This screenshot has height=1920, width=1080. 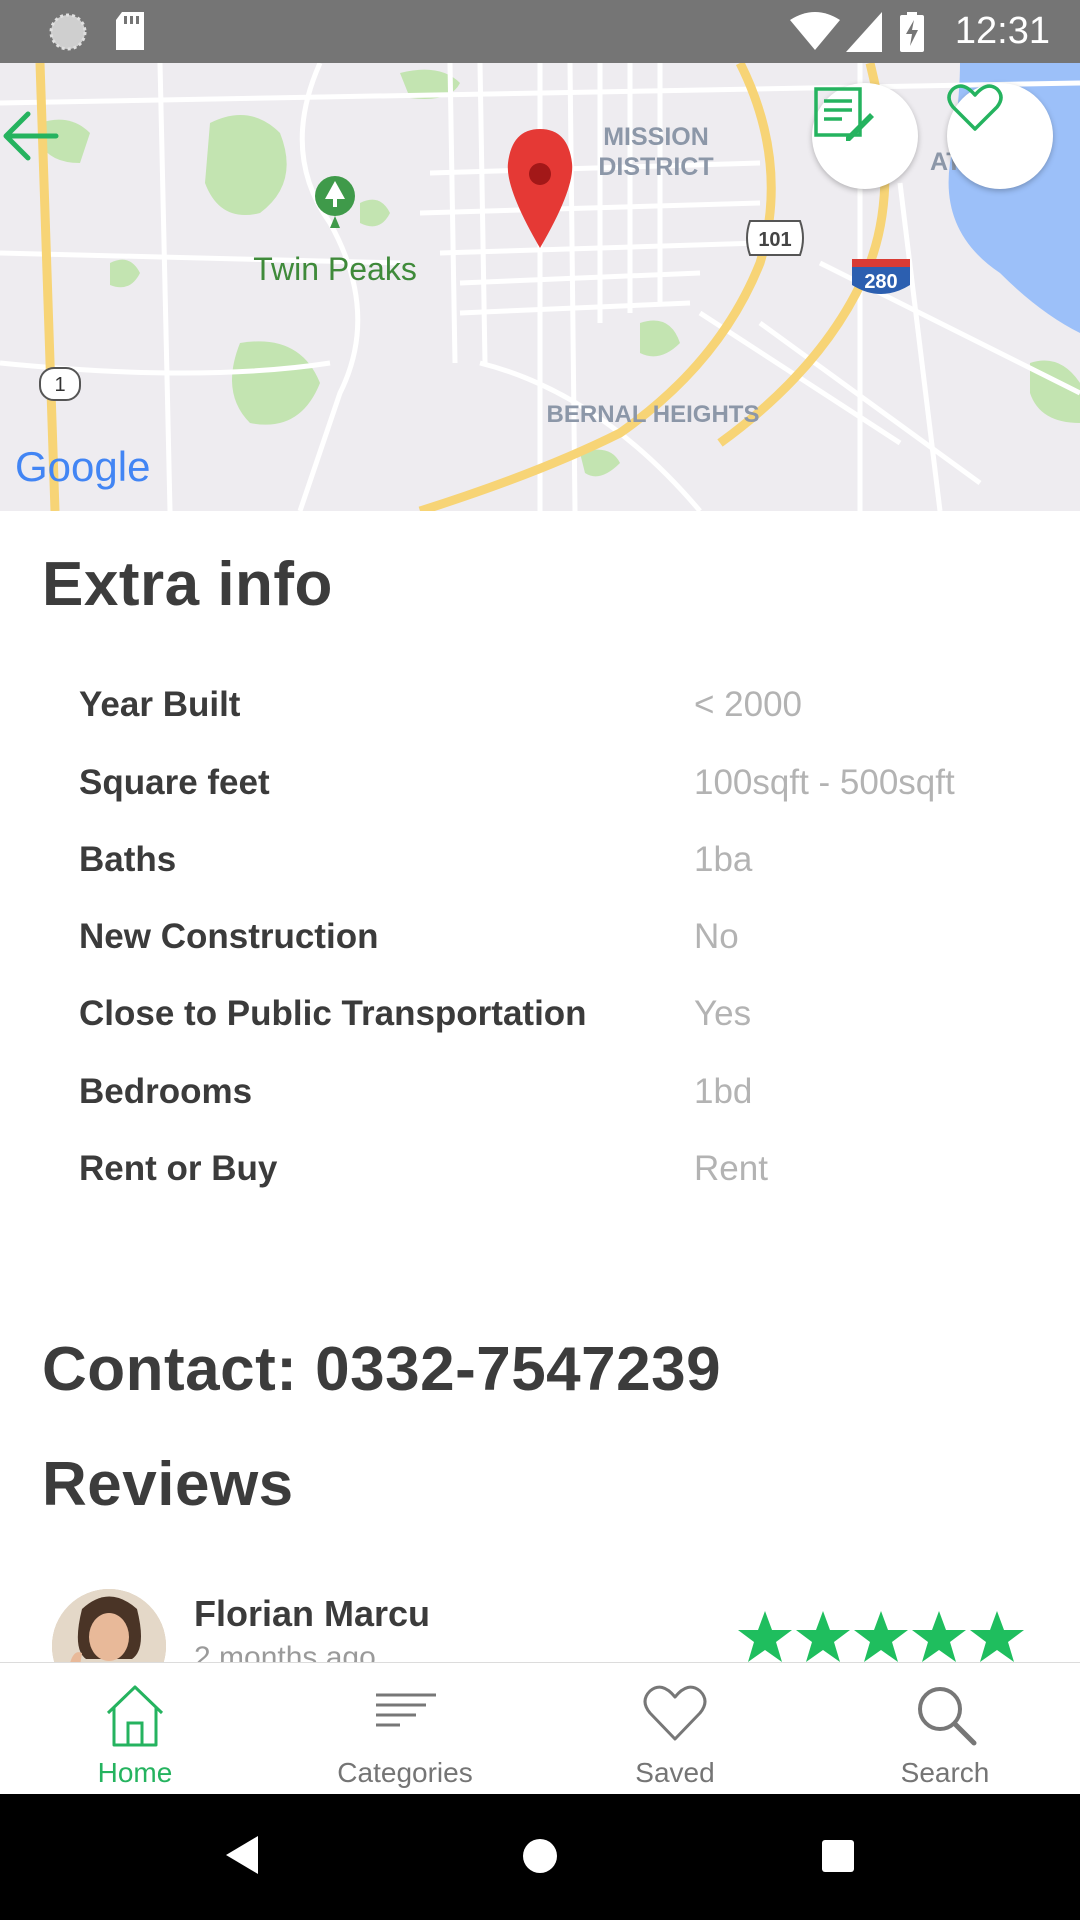 I want to click on map-label-district: DISTRICT, so click(x=655, y=167).